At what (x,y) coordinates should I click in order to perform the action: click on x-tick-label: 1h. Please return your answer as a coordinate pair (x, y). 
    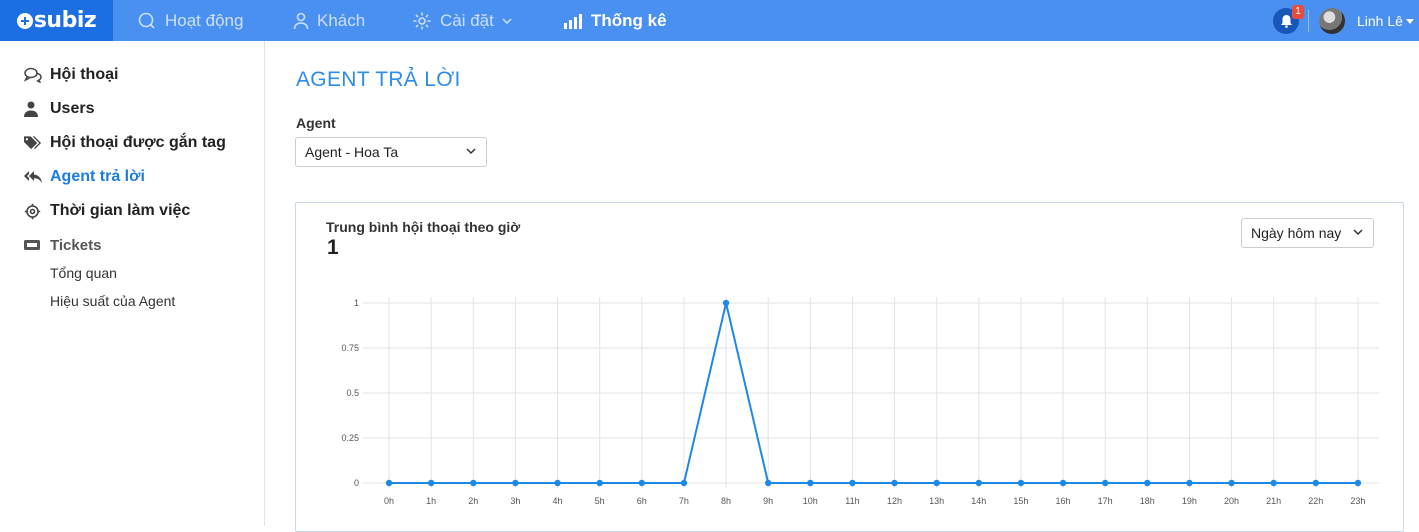
    Looking at the image, I should click on (431, 501).